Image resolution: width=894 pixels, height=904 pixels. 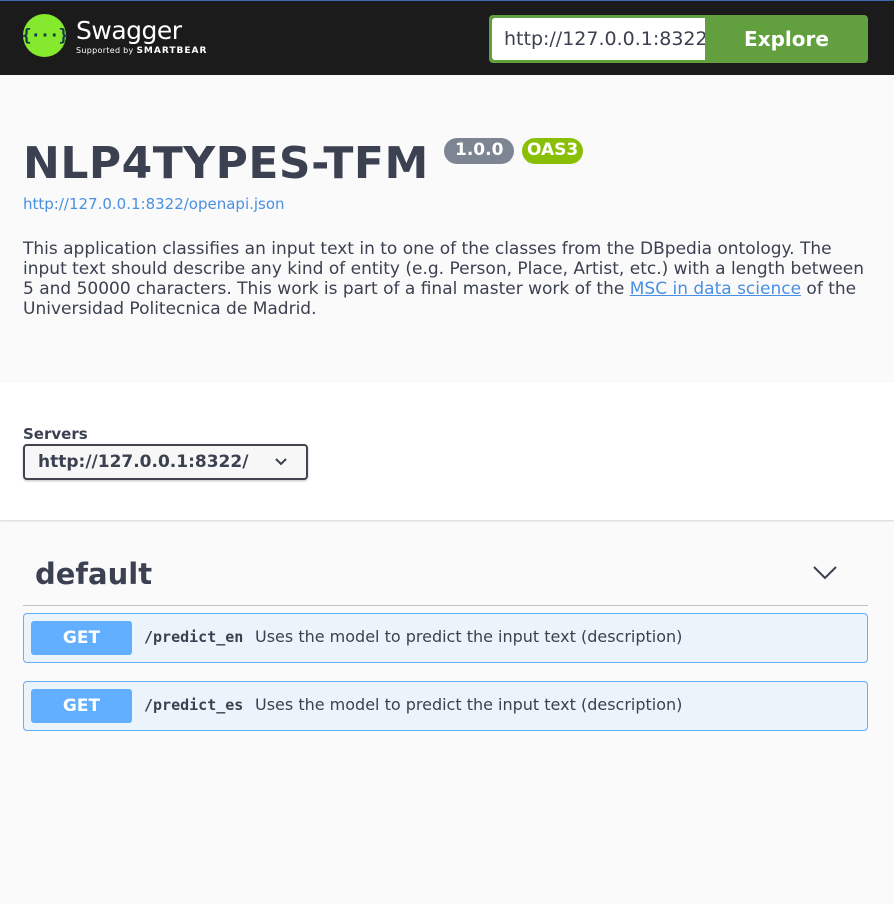 What do you see at coordinates (142, 51) in the screenshot?
I see `logo-subtitle: Supported by SMARTBEAR` at bounding box center [142, 51].